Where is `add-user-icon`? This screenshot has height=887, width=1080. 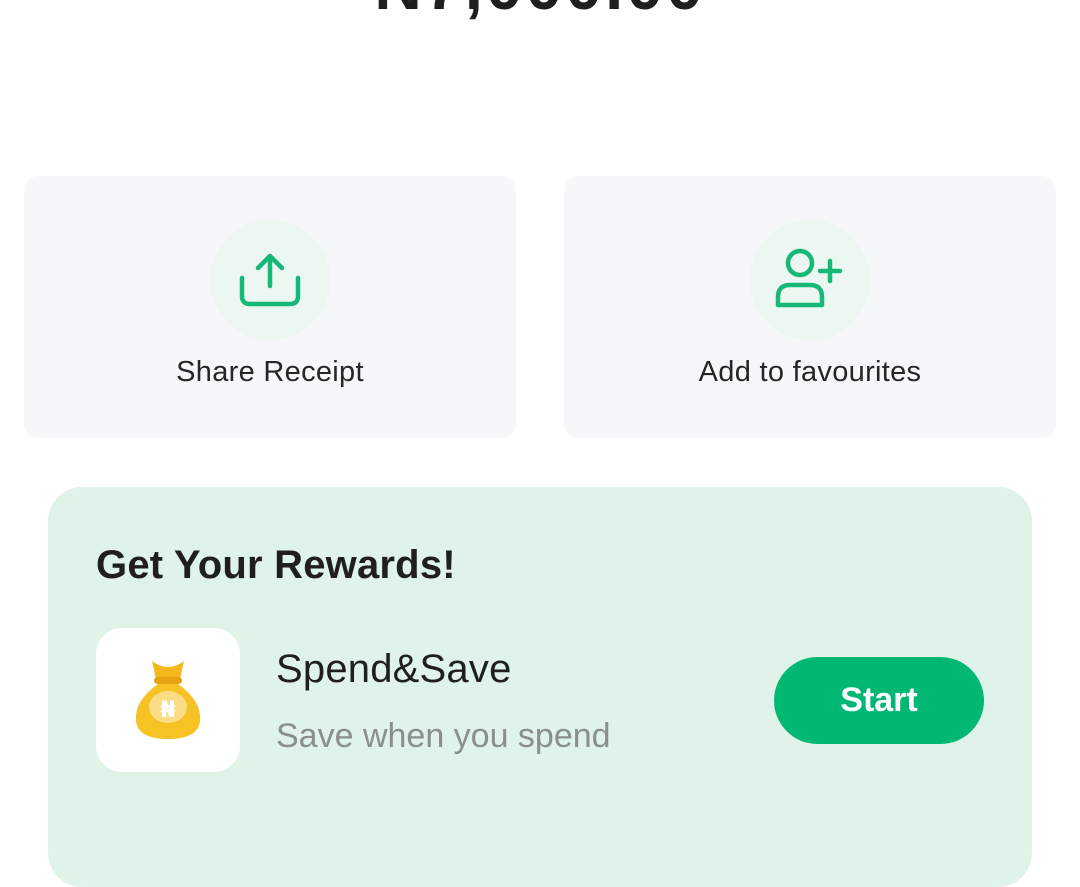
add-user-icon is located at coordinates (809, 278).